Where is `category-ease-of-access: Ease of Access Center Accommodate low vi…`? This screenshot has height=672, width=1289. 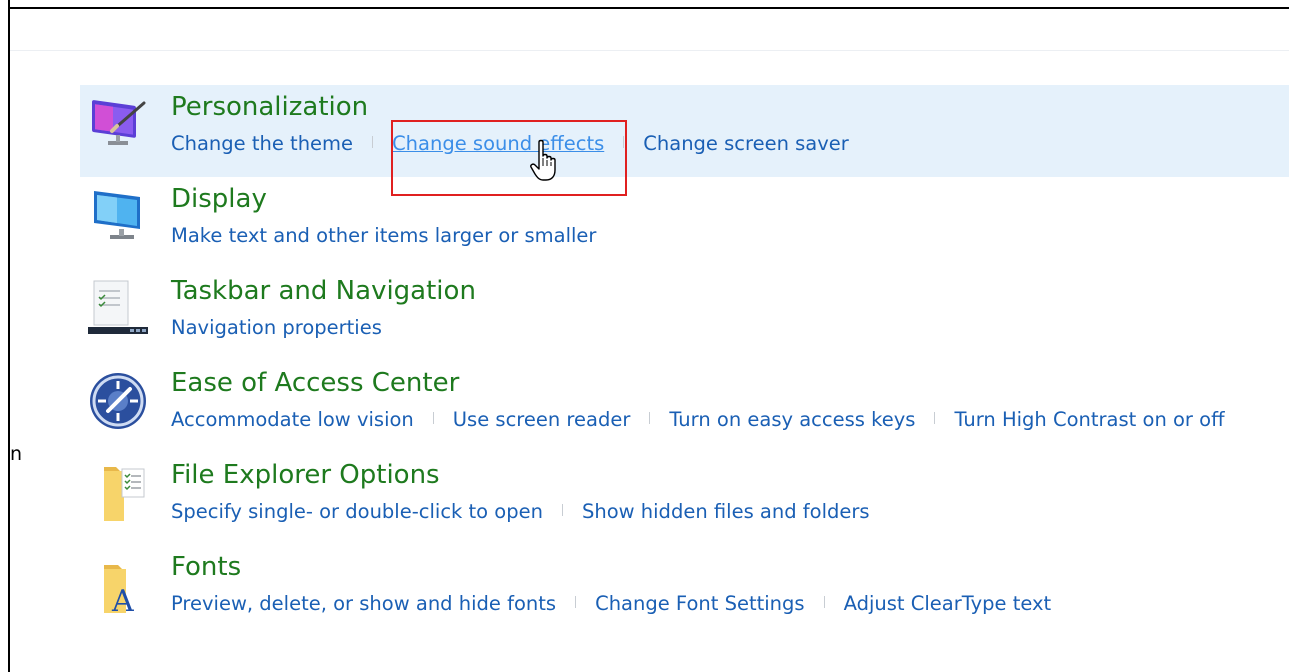 category-ease-of-access: Ease of Access Center Accommodate low vi… is located at coordinates (684, 407).